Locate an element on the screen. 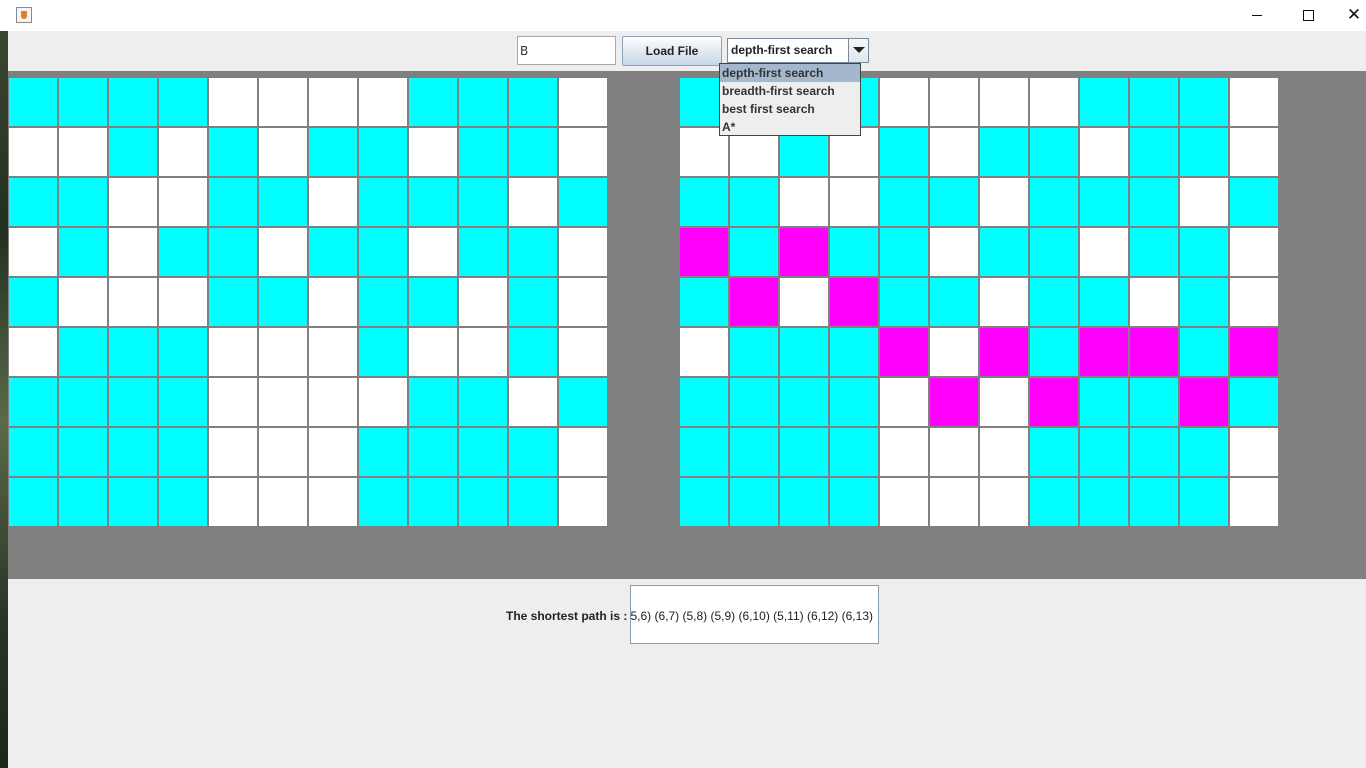 The width and height of the screenshot is (1366, 768). close-button: ✕ is located at coordinates (1348, 15).